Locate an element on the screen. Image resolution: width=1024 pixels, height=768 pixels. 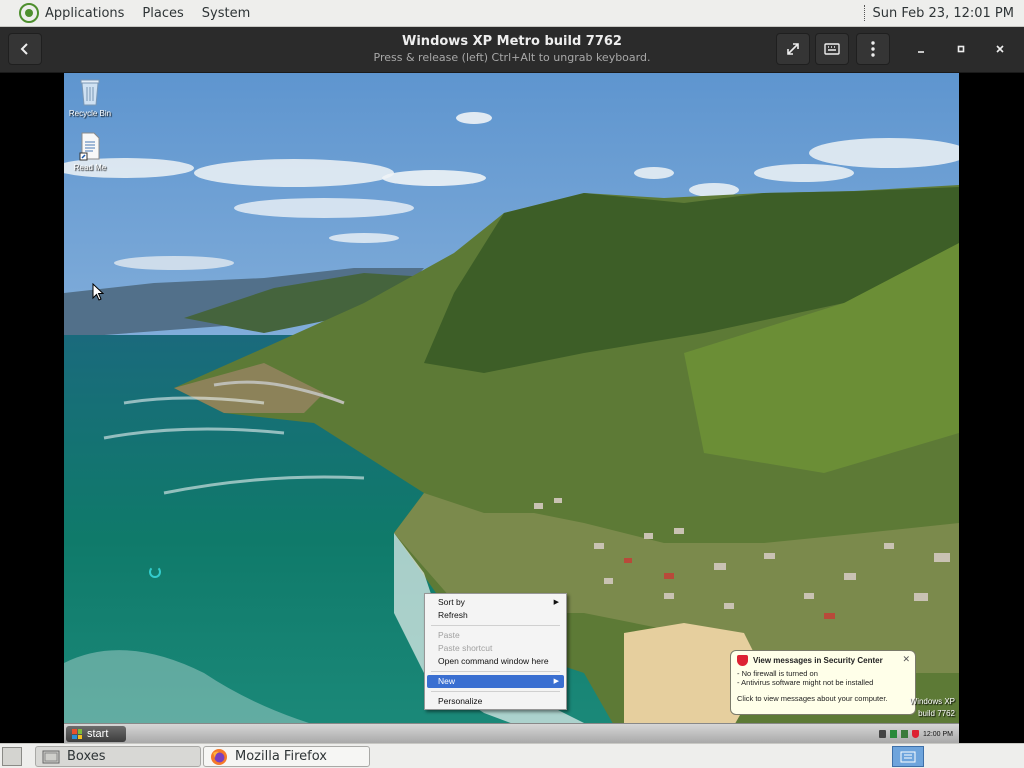
menu-item-label: Sort by is located at coordinates (451, 602).